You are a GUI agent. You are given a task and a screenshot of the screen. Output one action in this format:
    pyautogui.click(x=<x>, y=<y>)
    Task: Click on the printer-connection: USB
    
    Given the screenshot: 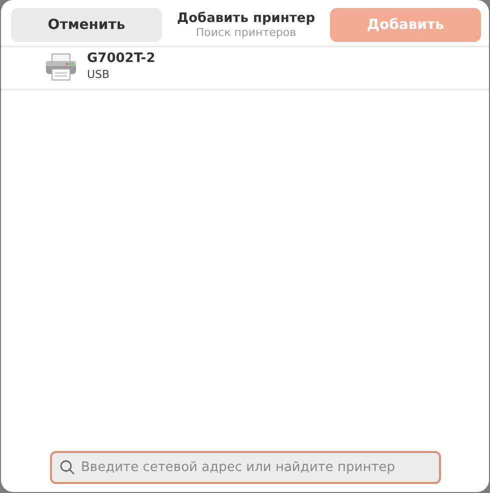 What is the action you would take?
    pyautogui.click(x=99, y=74)
    